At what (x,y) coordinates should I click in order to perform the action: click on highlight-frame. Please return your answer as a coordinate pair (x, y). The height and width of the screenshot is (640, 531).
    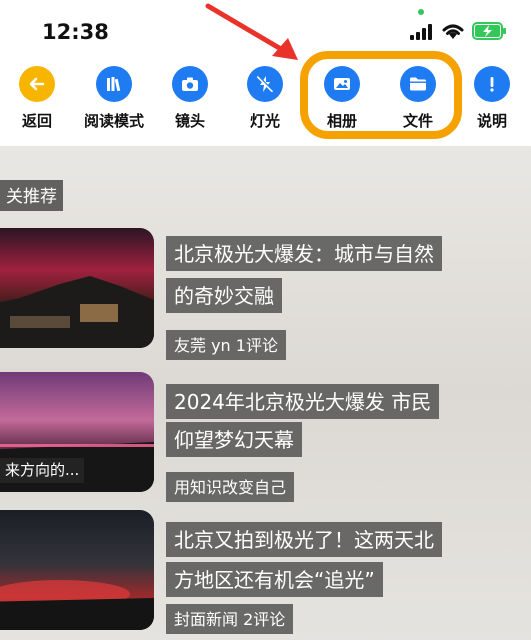
    Looking at the image, I should click on (381, 95).